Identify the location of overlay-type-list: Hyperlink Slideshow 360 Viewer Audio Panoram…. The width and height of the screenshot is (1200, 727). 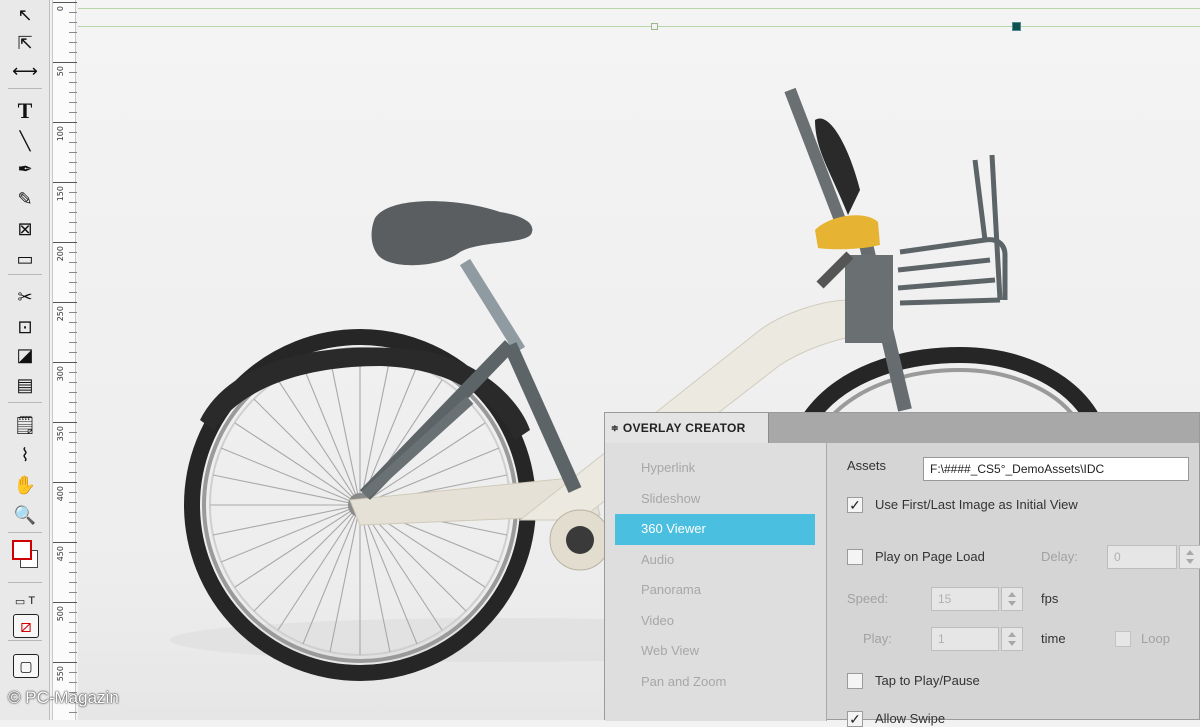
(716, 582).